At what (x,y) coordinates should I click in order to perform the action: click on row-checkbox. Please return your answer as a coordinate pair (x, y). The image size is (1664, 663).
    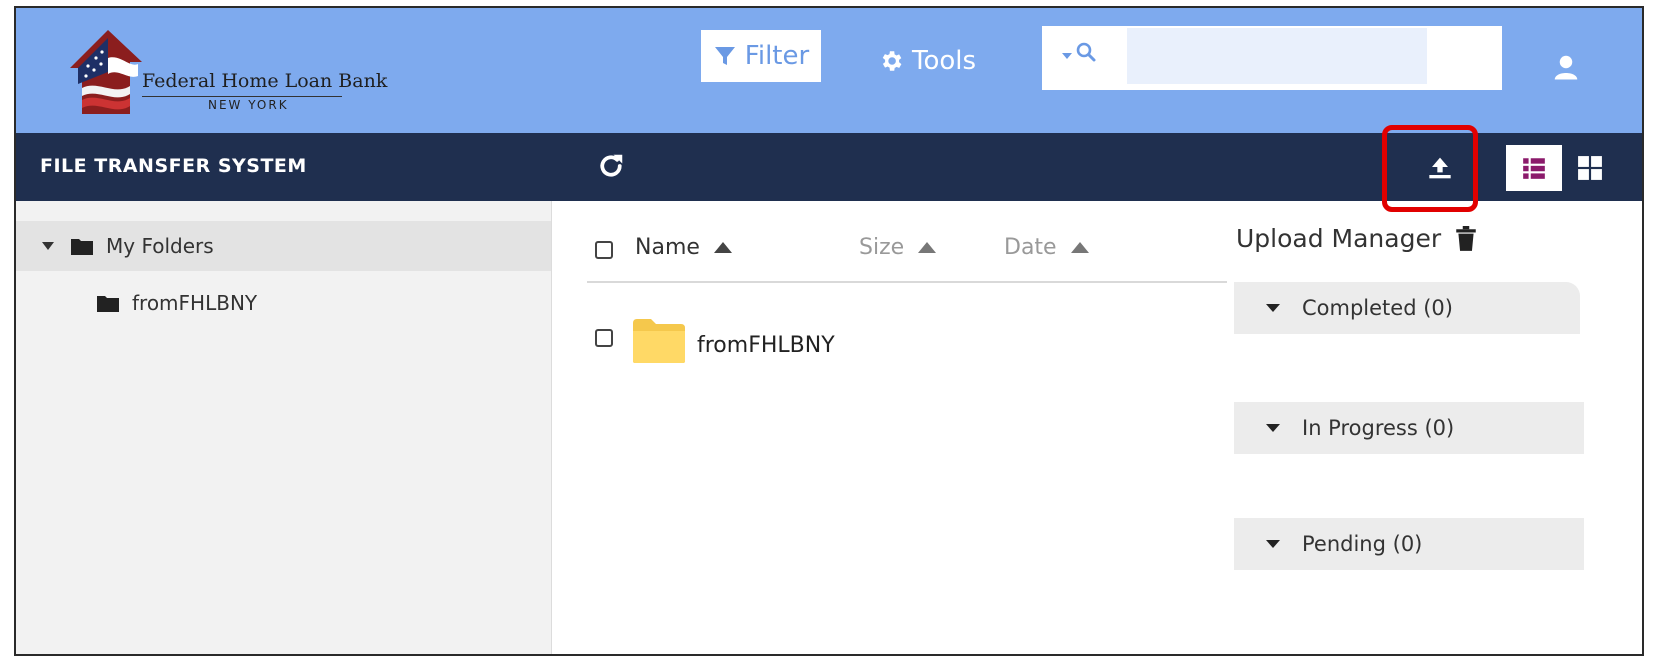
    Looking at the image, I should click on (604, 338).